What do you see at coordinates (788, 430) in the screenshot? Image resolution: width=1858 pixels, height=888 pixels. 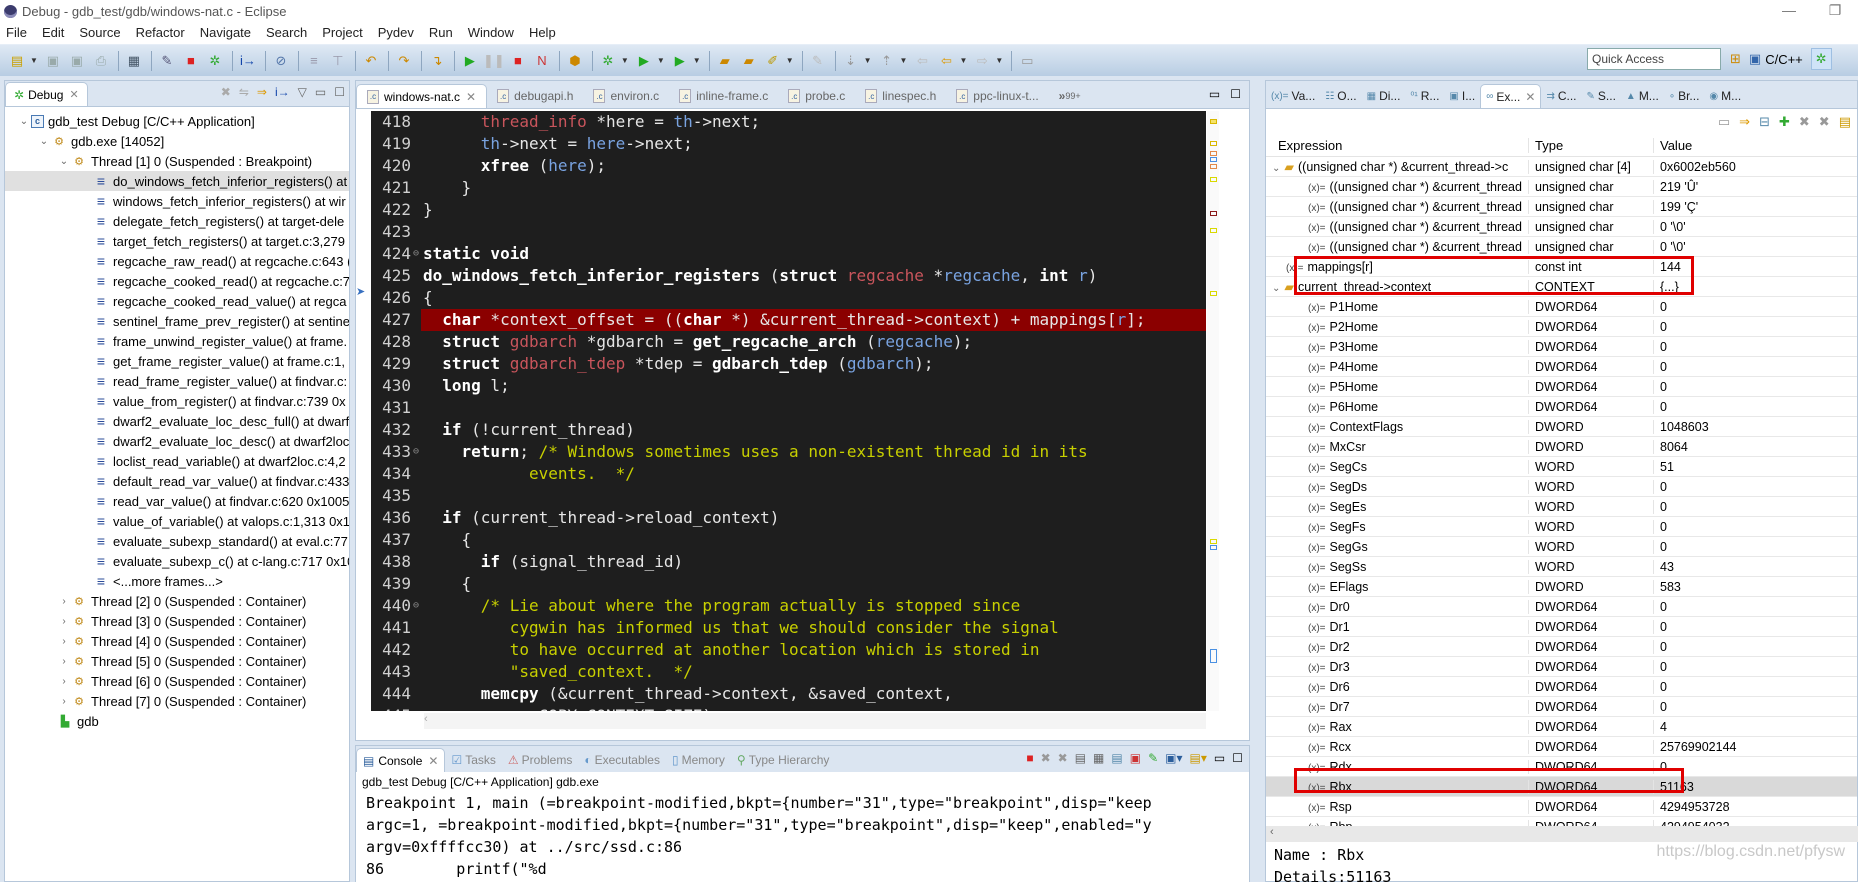 I see `code-line: 432 if (!current_thread)` at bounding box center [788, 430].